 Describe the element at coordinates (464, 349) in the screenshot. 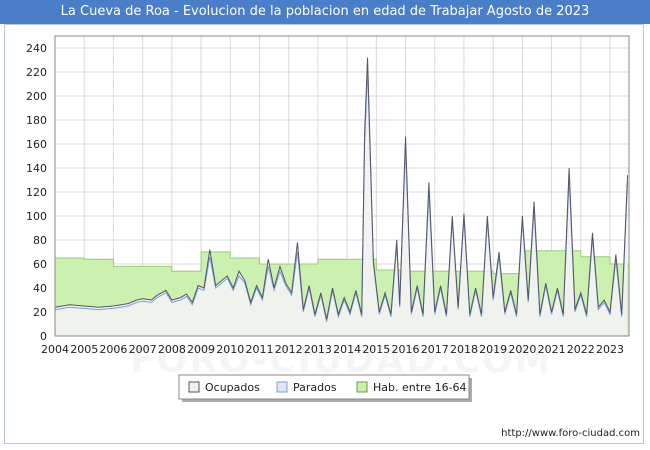

I see `x-tick-label: 2018` at that location.